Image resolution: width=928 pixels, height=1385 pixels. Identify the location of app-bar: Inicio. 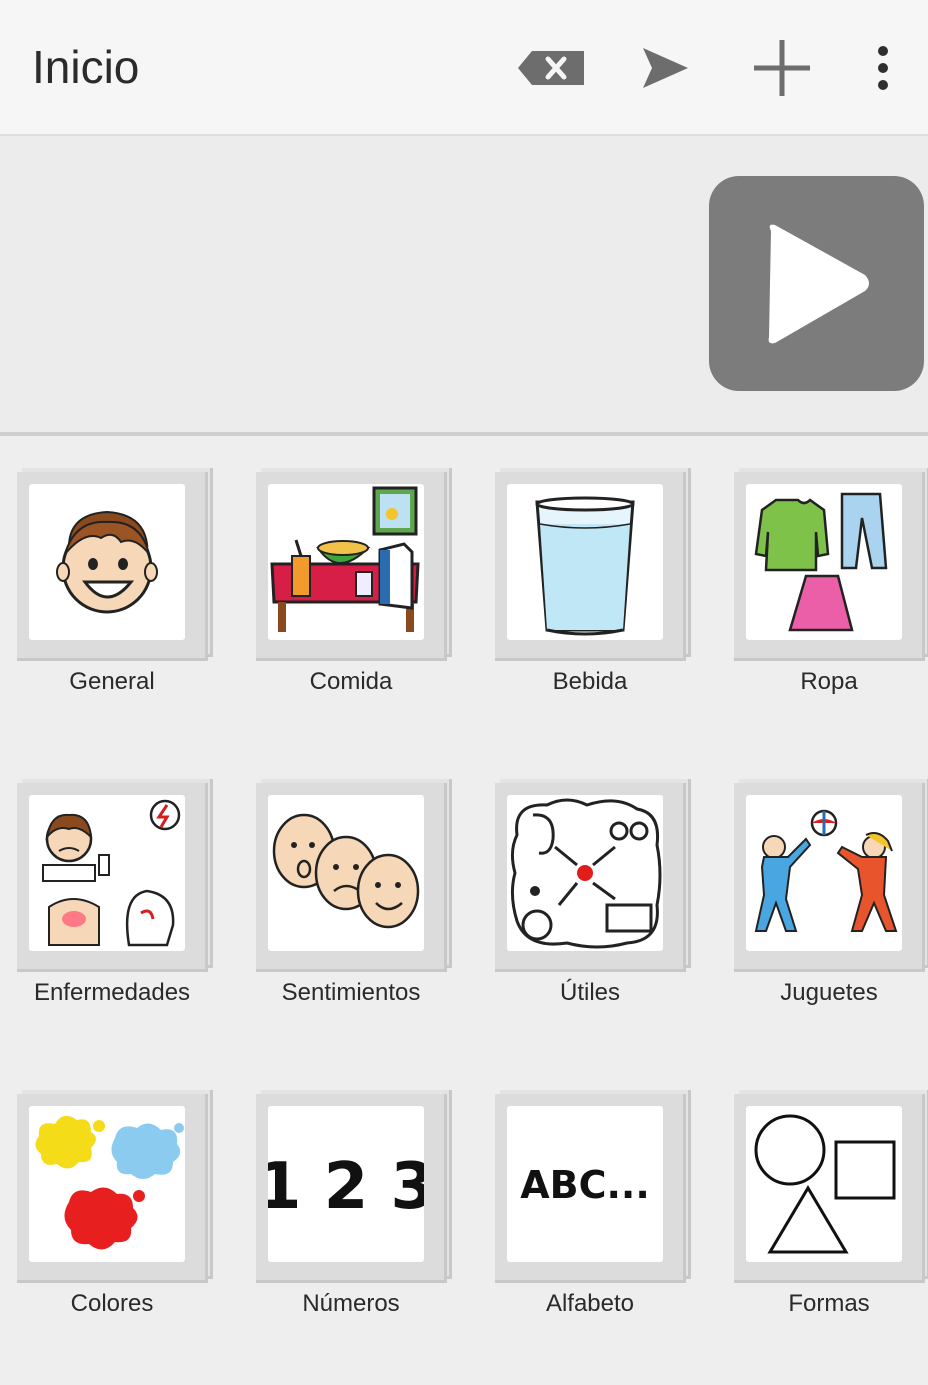
(464, 68).